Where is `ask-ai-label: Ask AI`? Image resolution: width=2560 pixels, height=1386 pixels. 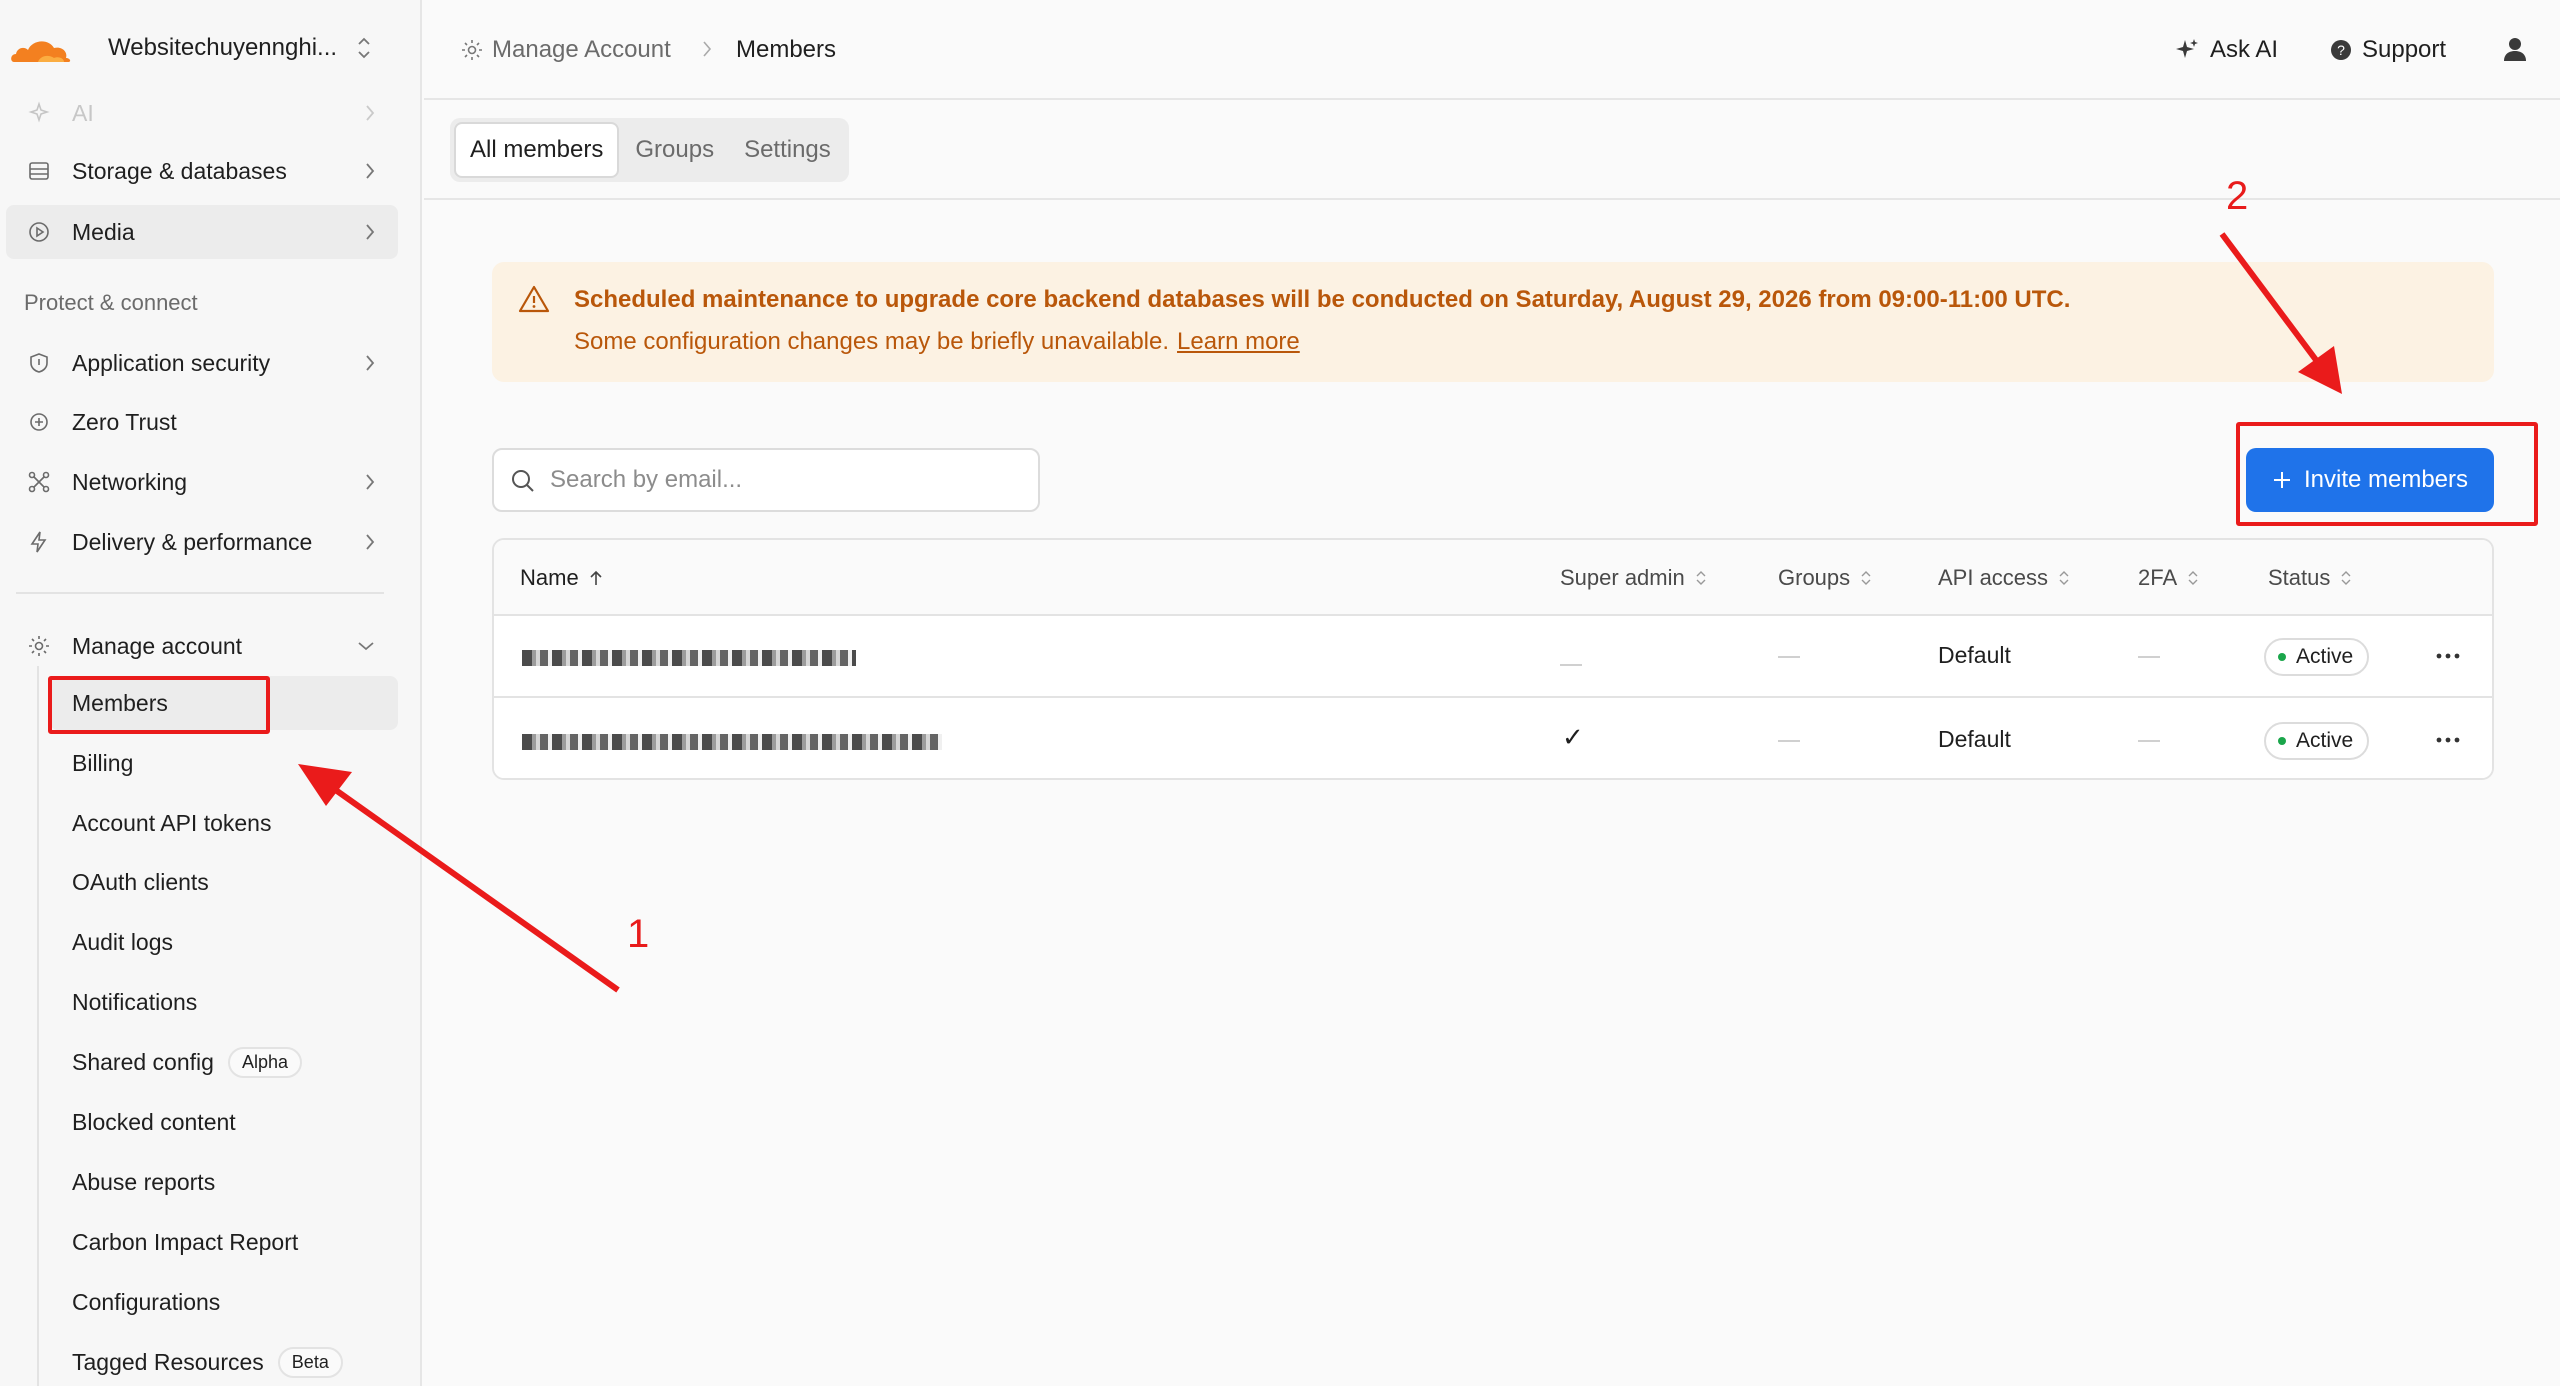 ask-ai-label: Ask AI is located at coordinates (2244, 49).